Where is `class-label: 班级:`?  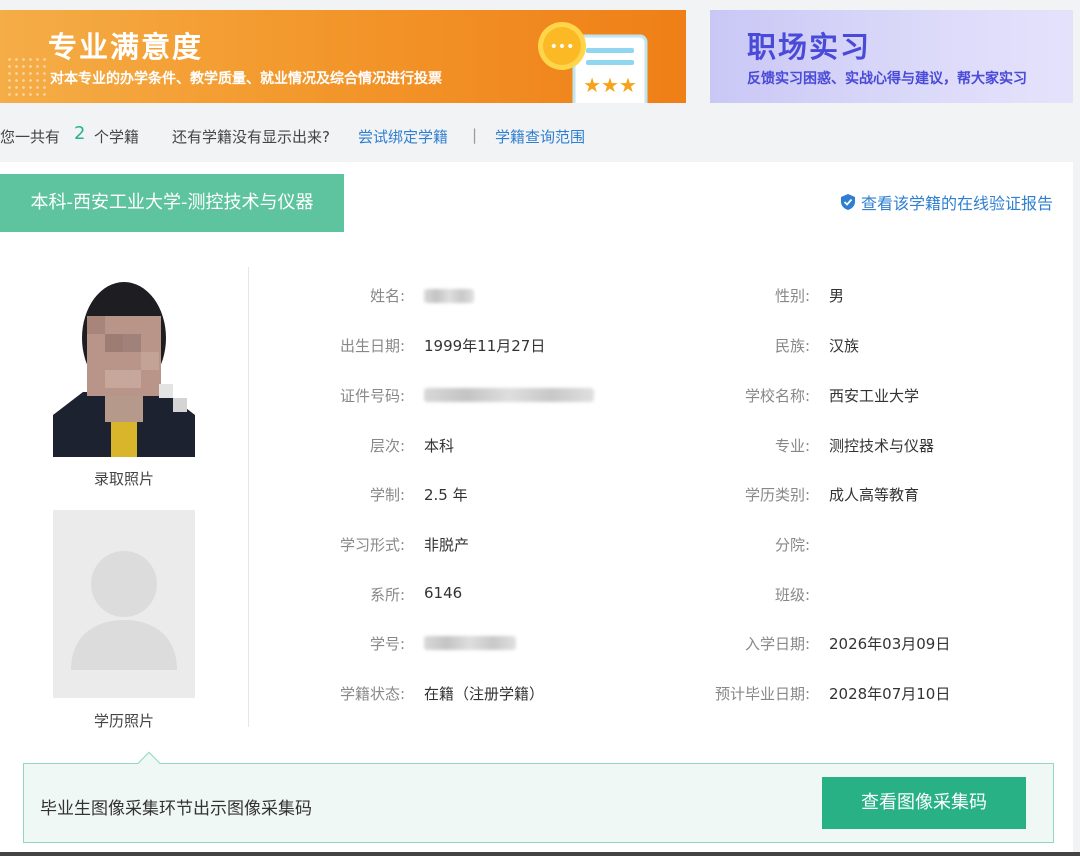 class-label: 班级: is located at coordinates (792, 595).